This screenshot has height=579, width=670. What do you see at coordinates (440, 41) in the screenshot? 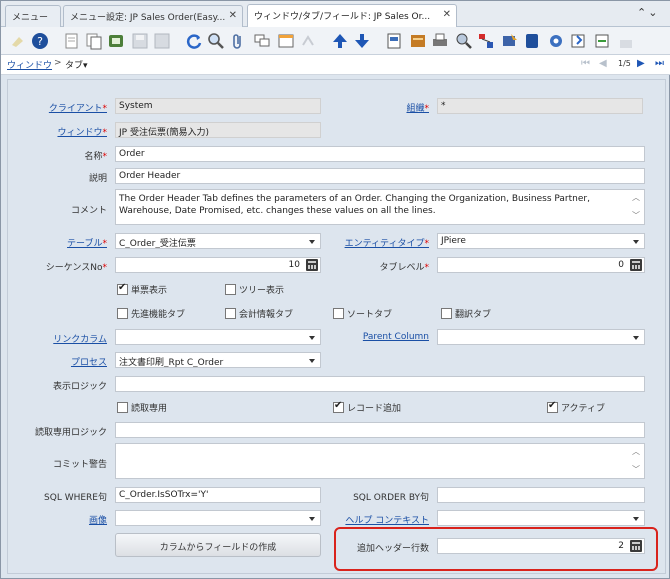
I see `print-icon` at bounding box center [440, 41].